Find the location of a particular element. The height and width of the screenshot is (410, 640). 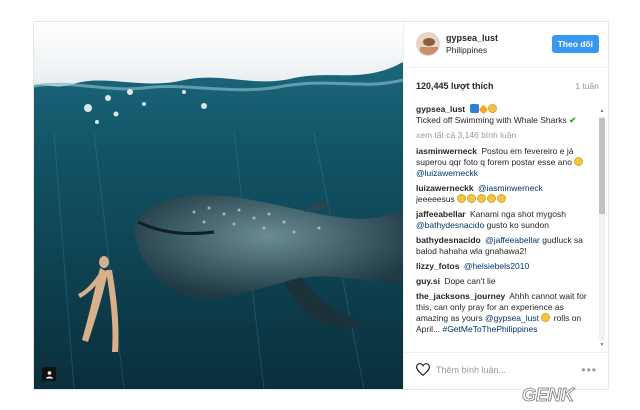

scroll-down-arrow-icon: ▼ is located at coordinates (602, 345).